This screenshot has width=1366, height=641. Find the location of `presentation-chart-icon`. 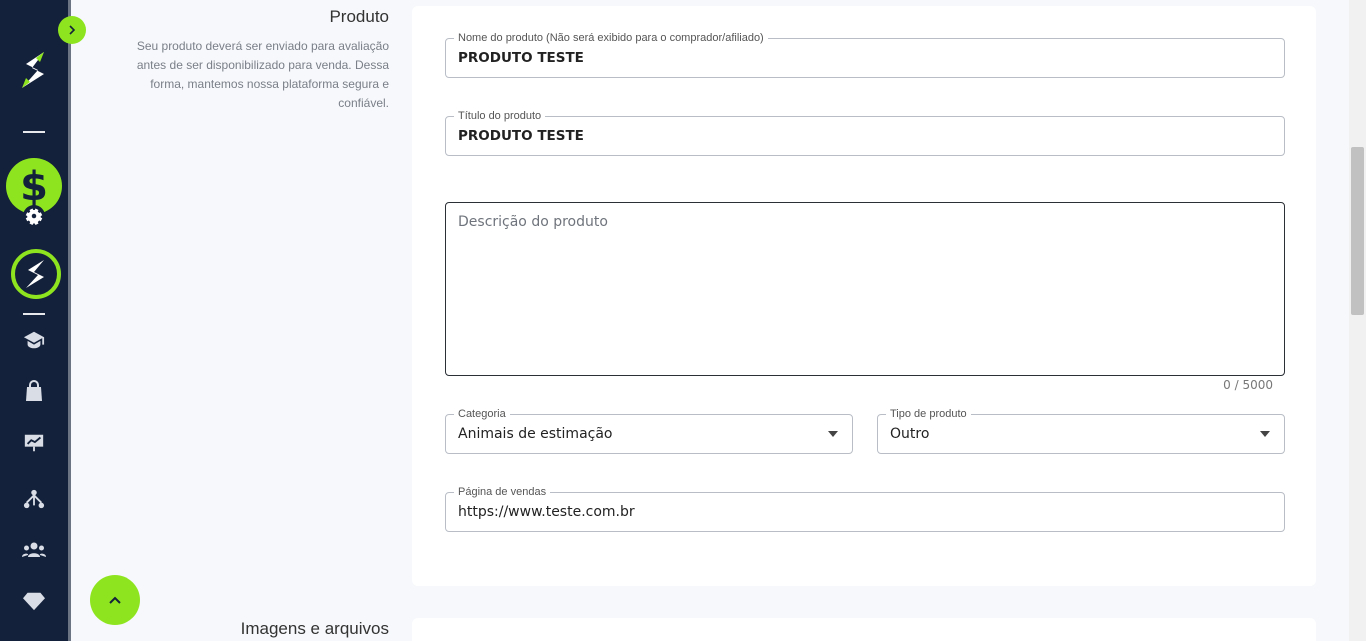

presentation-chart-icon is located at coordinates (34, 443).